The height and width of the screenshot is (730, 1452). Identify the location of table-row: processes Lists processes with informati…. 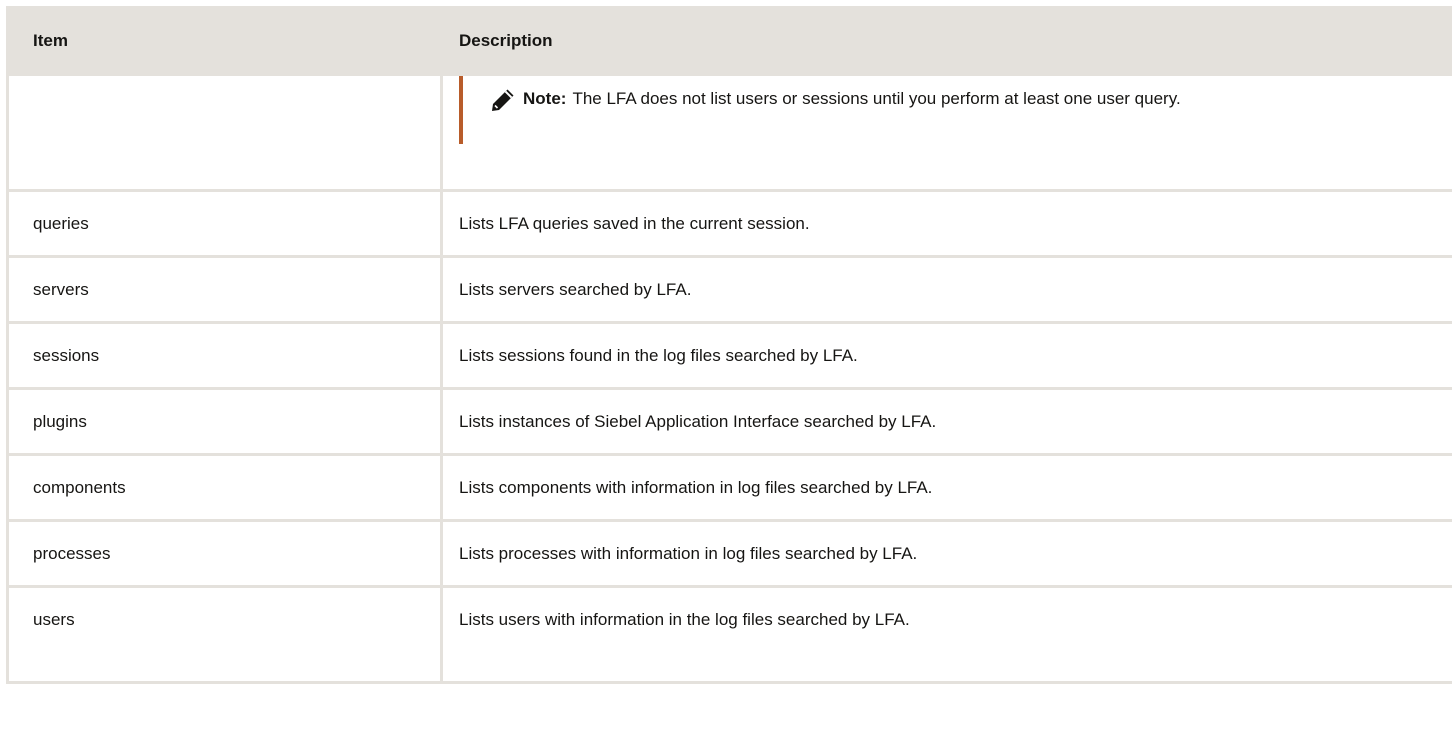
(729, 553).